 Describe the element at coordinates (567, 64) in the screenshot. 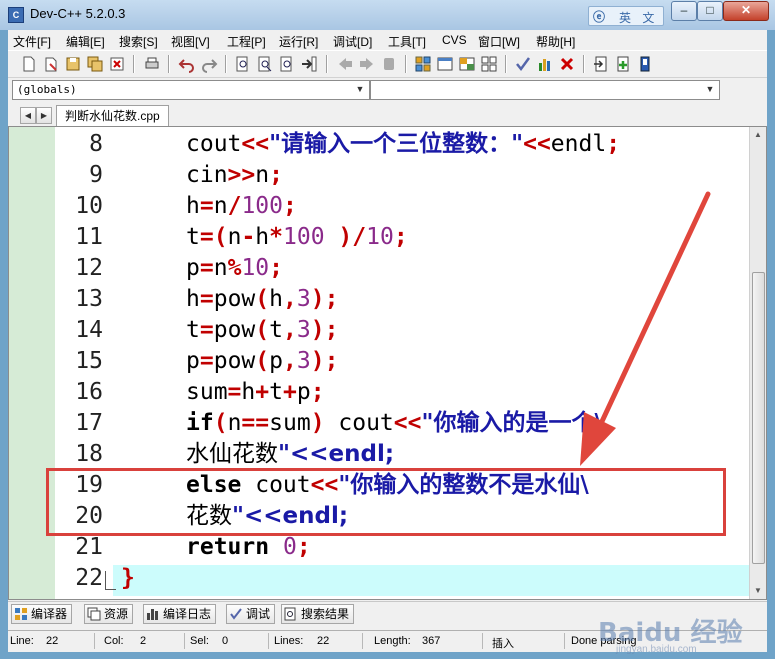

I see `stop-icon` at that location.